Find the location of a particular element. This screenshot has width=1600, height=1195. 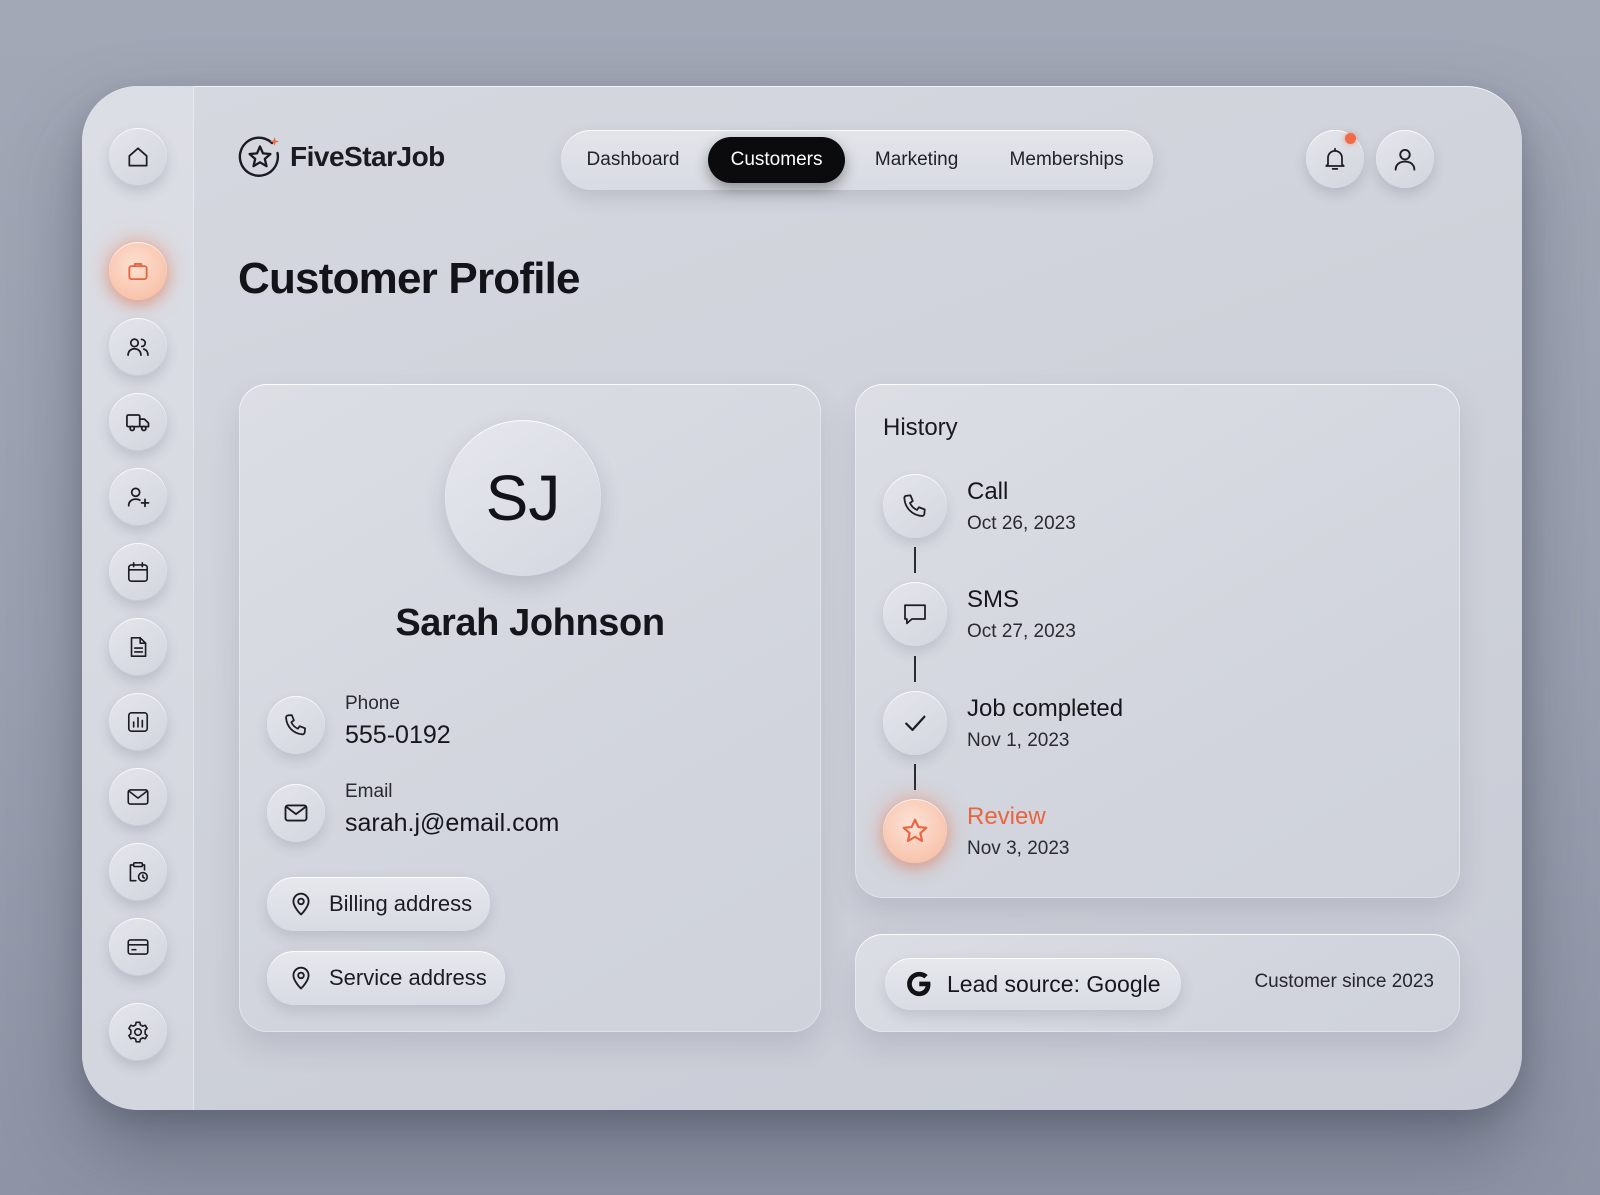

phone-label: Phone is located at coordinates (372, 703).